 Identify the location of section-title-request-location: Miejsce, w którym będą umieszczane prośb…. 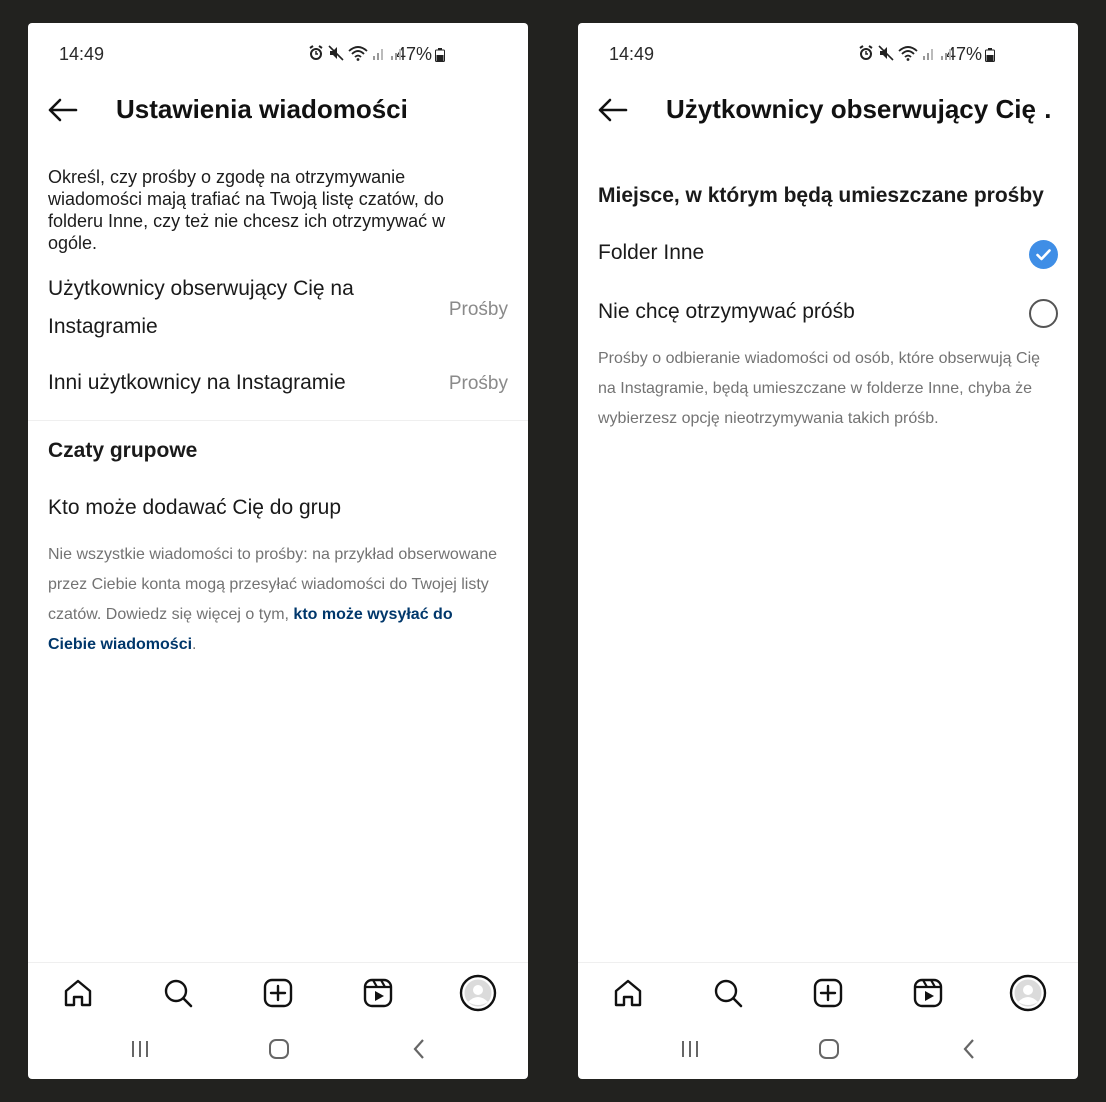
(821, 195).